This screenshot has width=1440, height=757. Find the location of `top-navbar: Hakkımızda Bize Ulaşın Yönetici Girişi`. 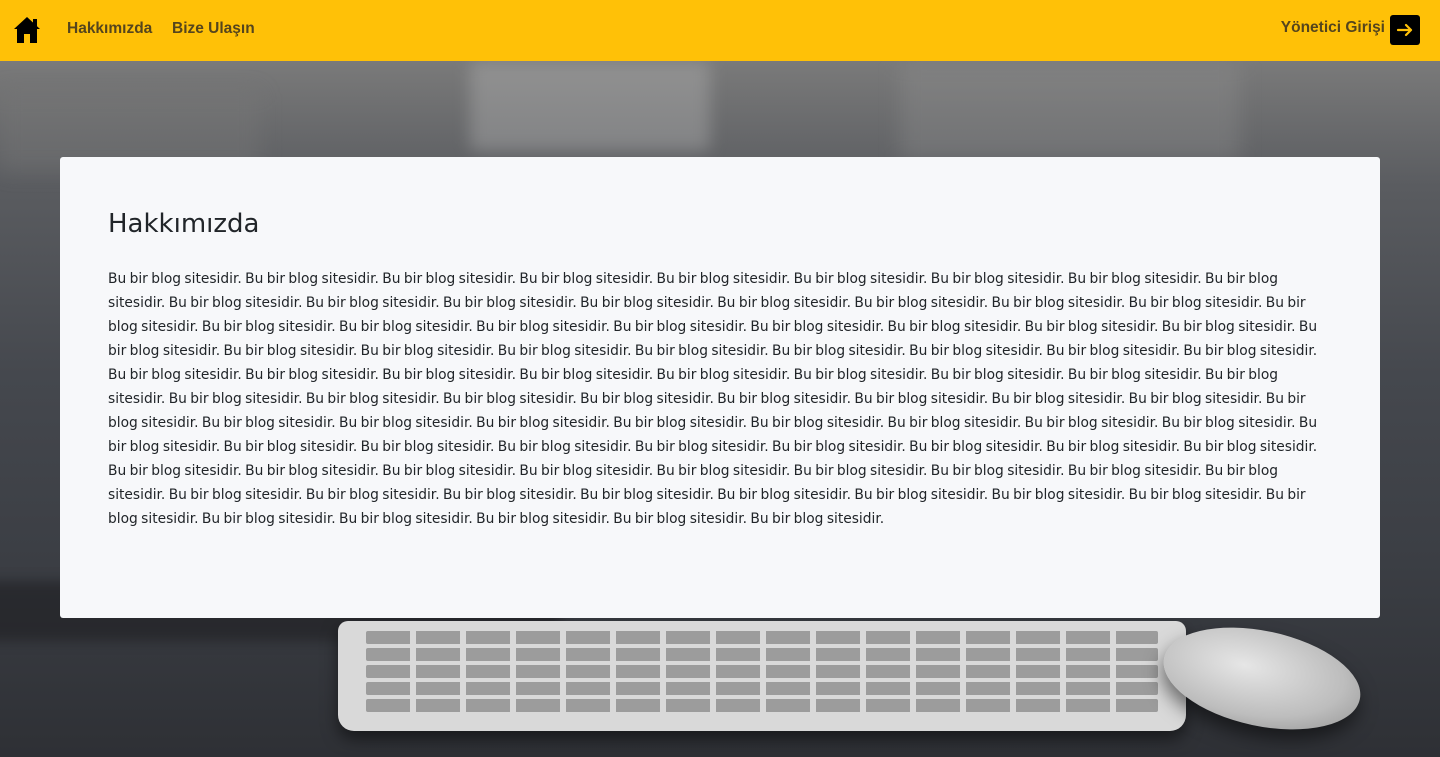

top-navbar: Hakkımızda Bize Ulaşın Yönetici Girişi is located at coordinates (720, 30).